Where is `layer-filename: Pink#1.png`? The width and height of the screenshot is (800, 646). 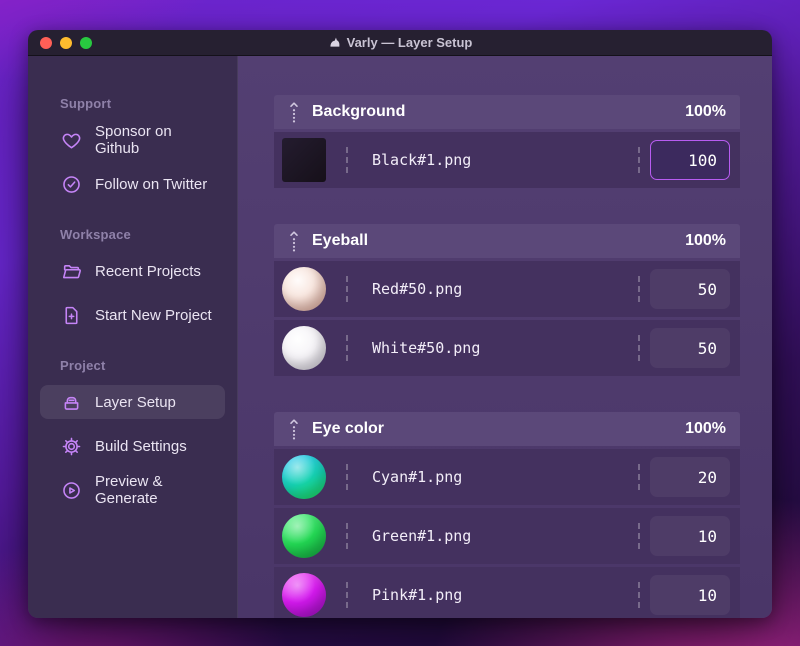
layer-filename: Pink#1.png is located at coordinates (417, 595).